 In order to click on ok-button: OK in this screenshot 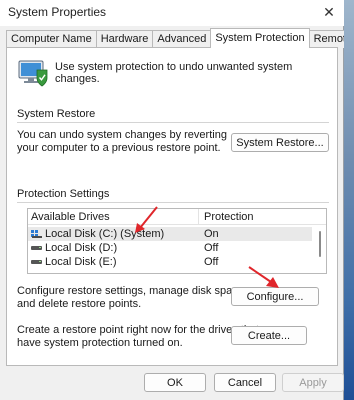, I will do `click(175, 382)`.